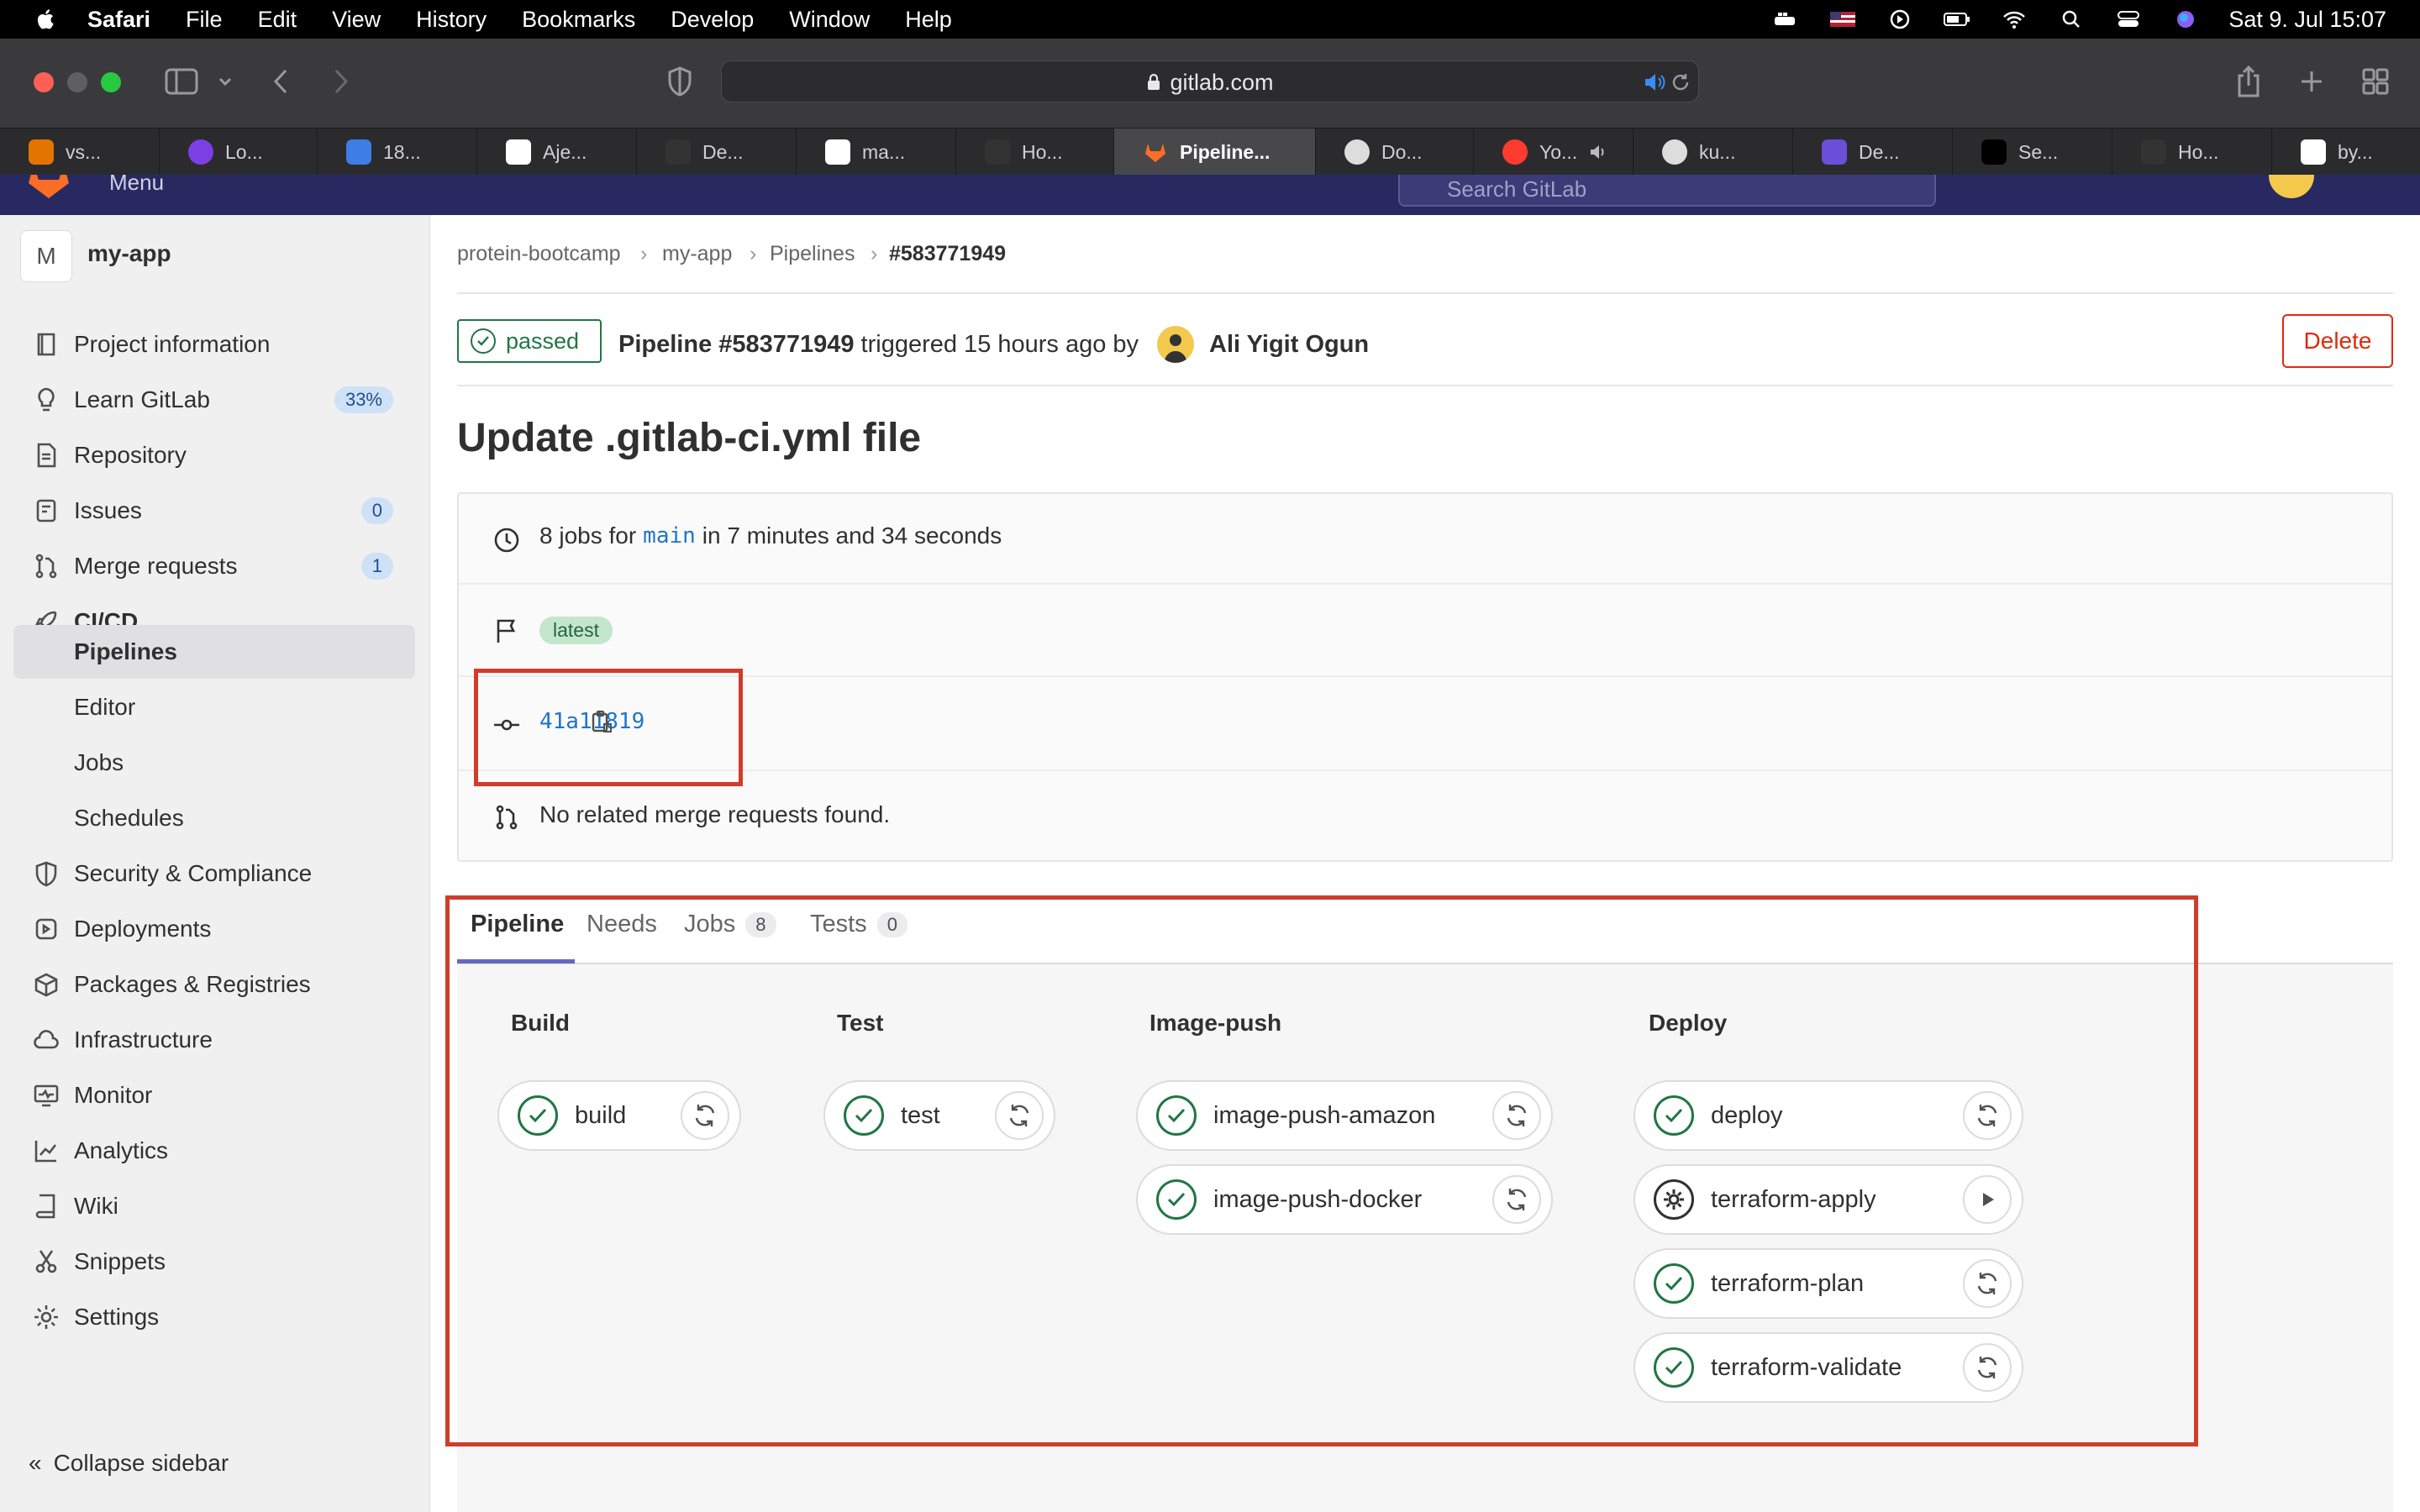  What do you see at coordinates (2337, 341) in the screenshot?
I see `delete-button: Delete` at bounding box center [2337, 341].